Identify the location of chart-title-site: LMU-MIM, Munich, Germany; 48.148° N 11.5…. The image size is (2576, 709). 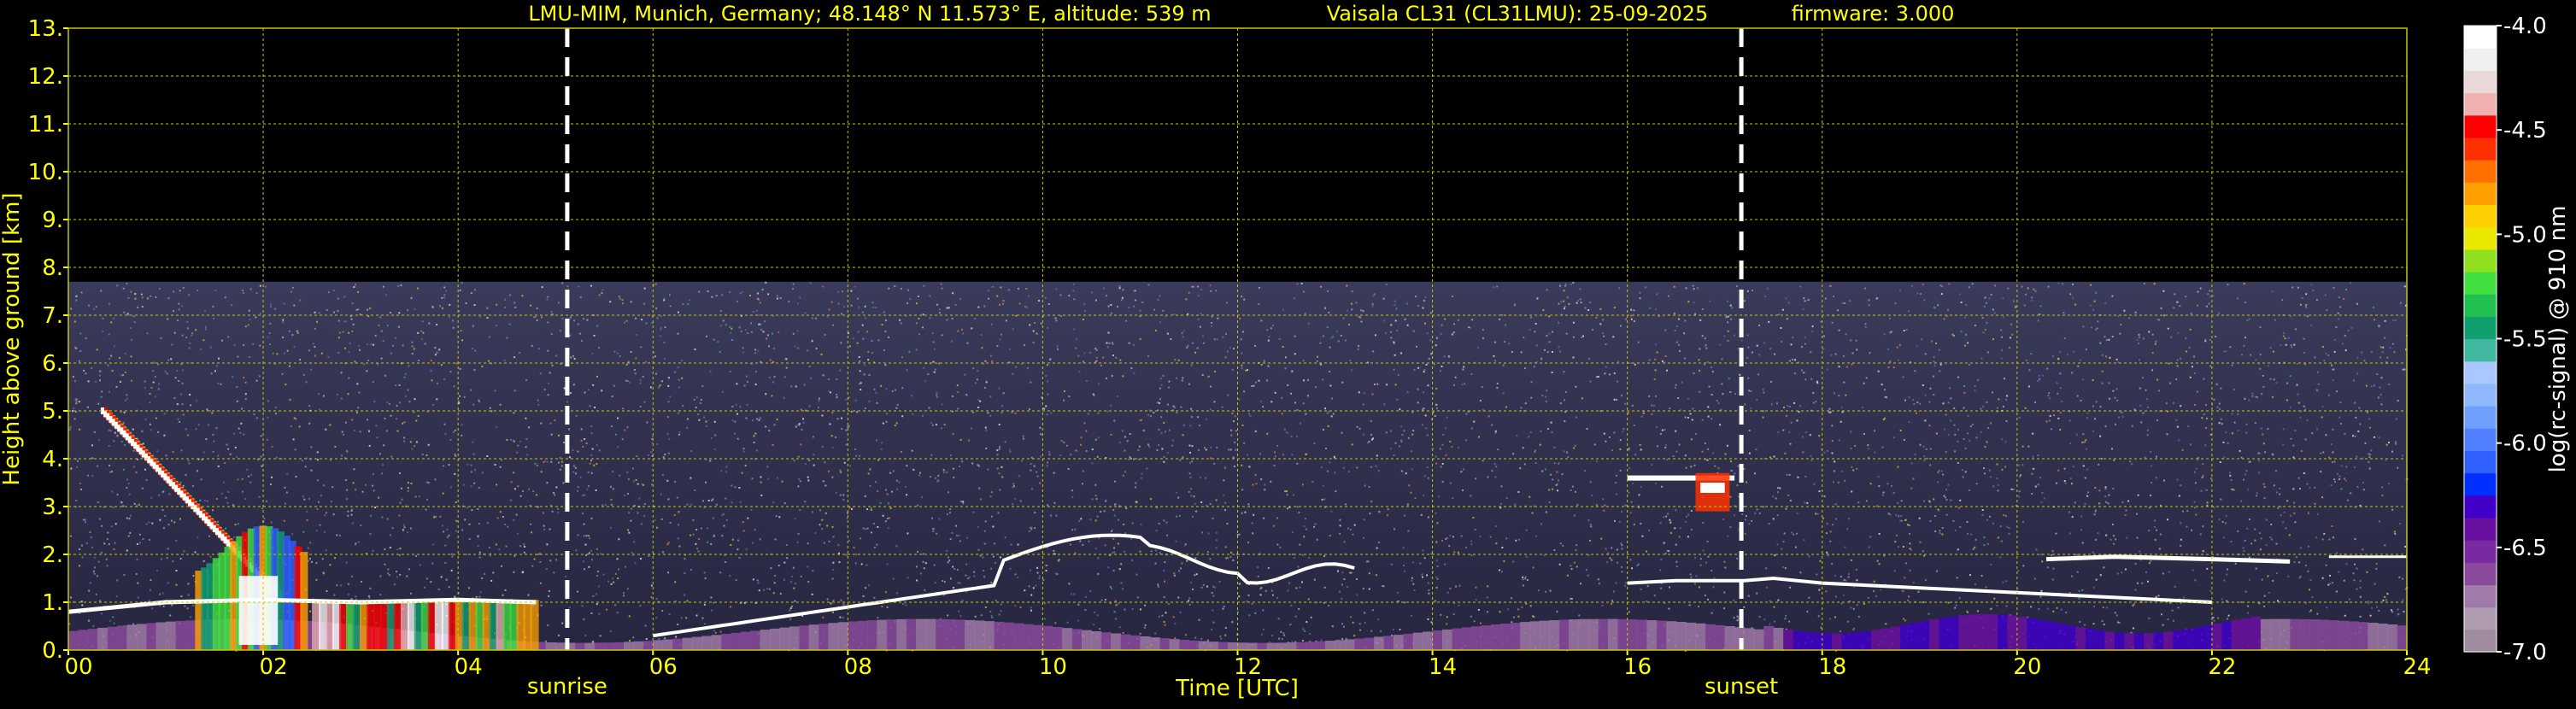
(869, 14).